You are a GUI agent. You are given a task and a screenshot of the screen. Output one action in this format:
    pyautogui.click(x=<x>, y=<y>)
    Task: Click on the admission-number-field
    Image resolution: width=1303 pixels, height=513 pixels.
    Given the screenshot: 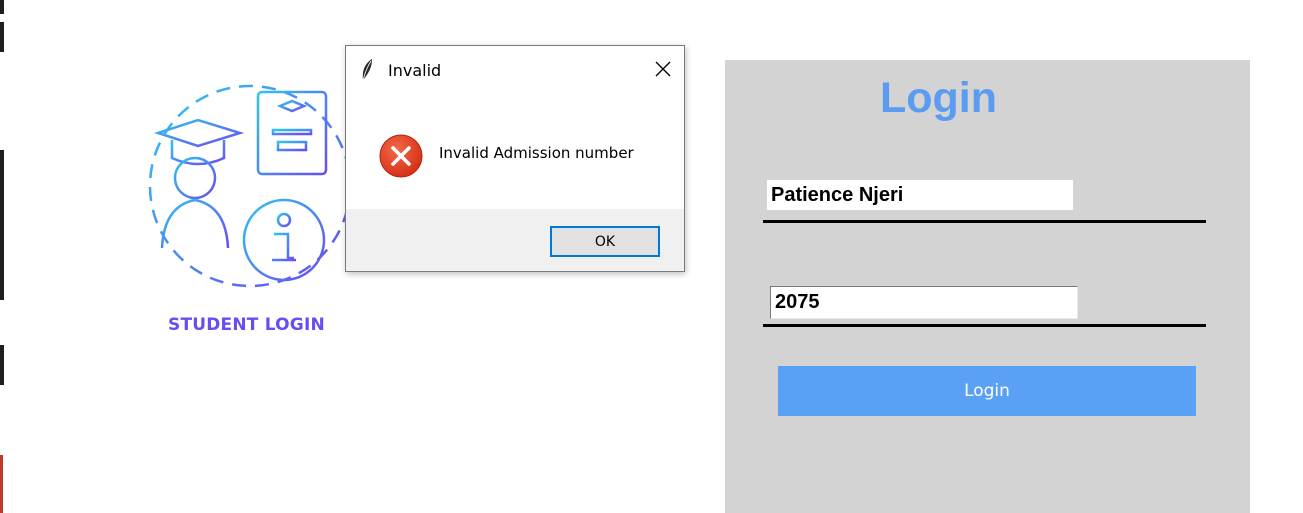 What is the action you would take?
    pyautogui.click(x=924, y=302)
    